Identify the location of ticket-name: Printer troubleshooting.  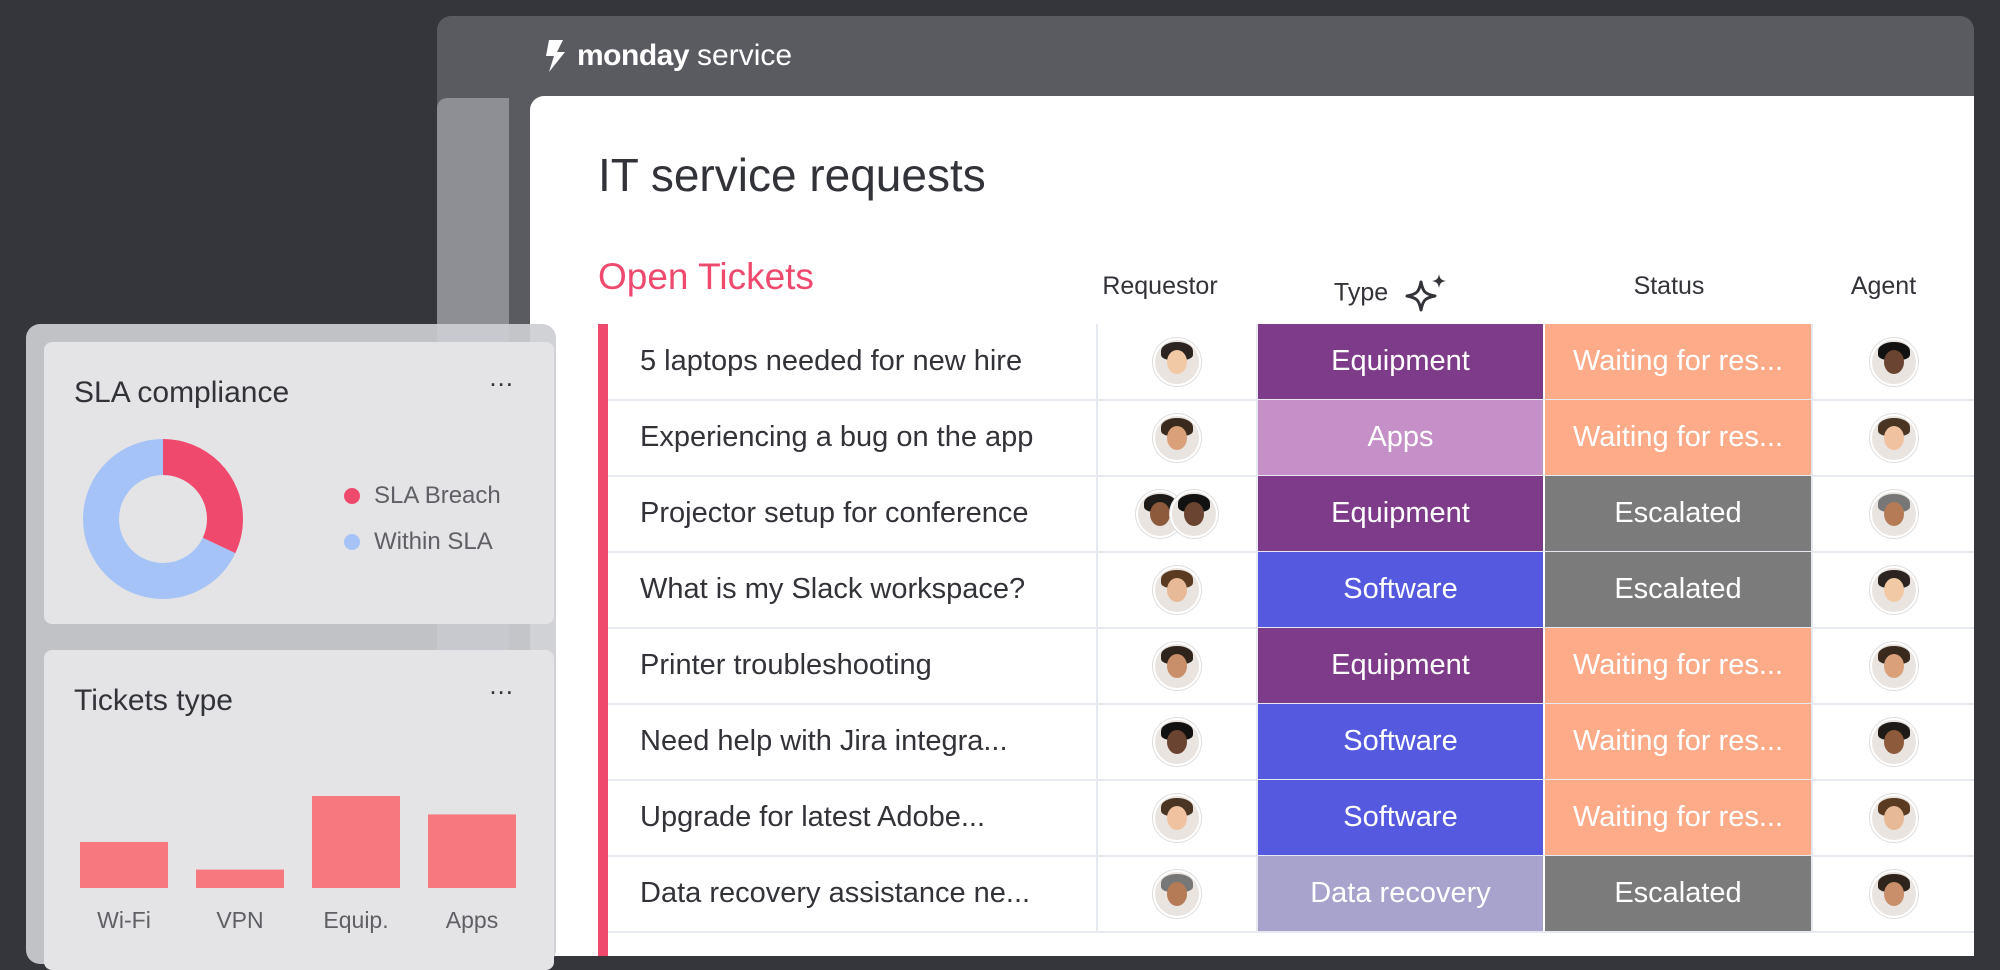
(853, 665).